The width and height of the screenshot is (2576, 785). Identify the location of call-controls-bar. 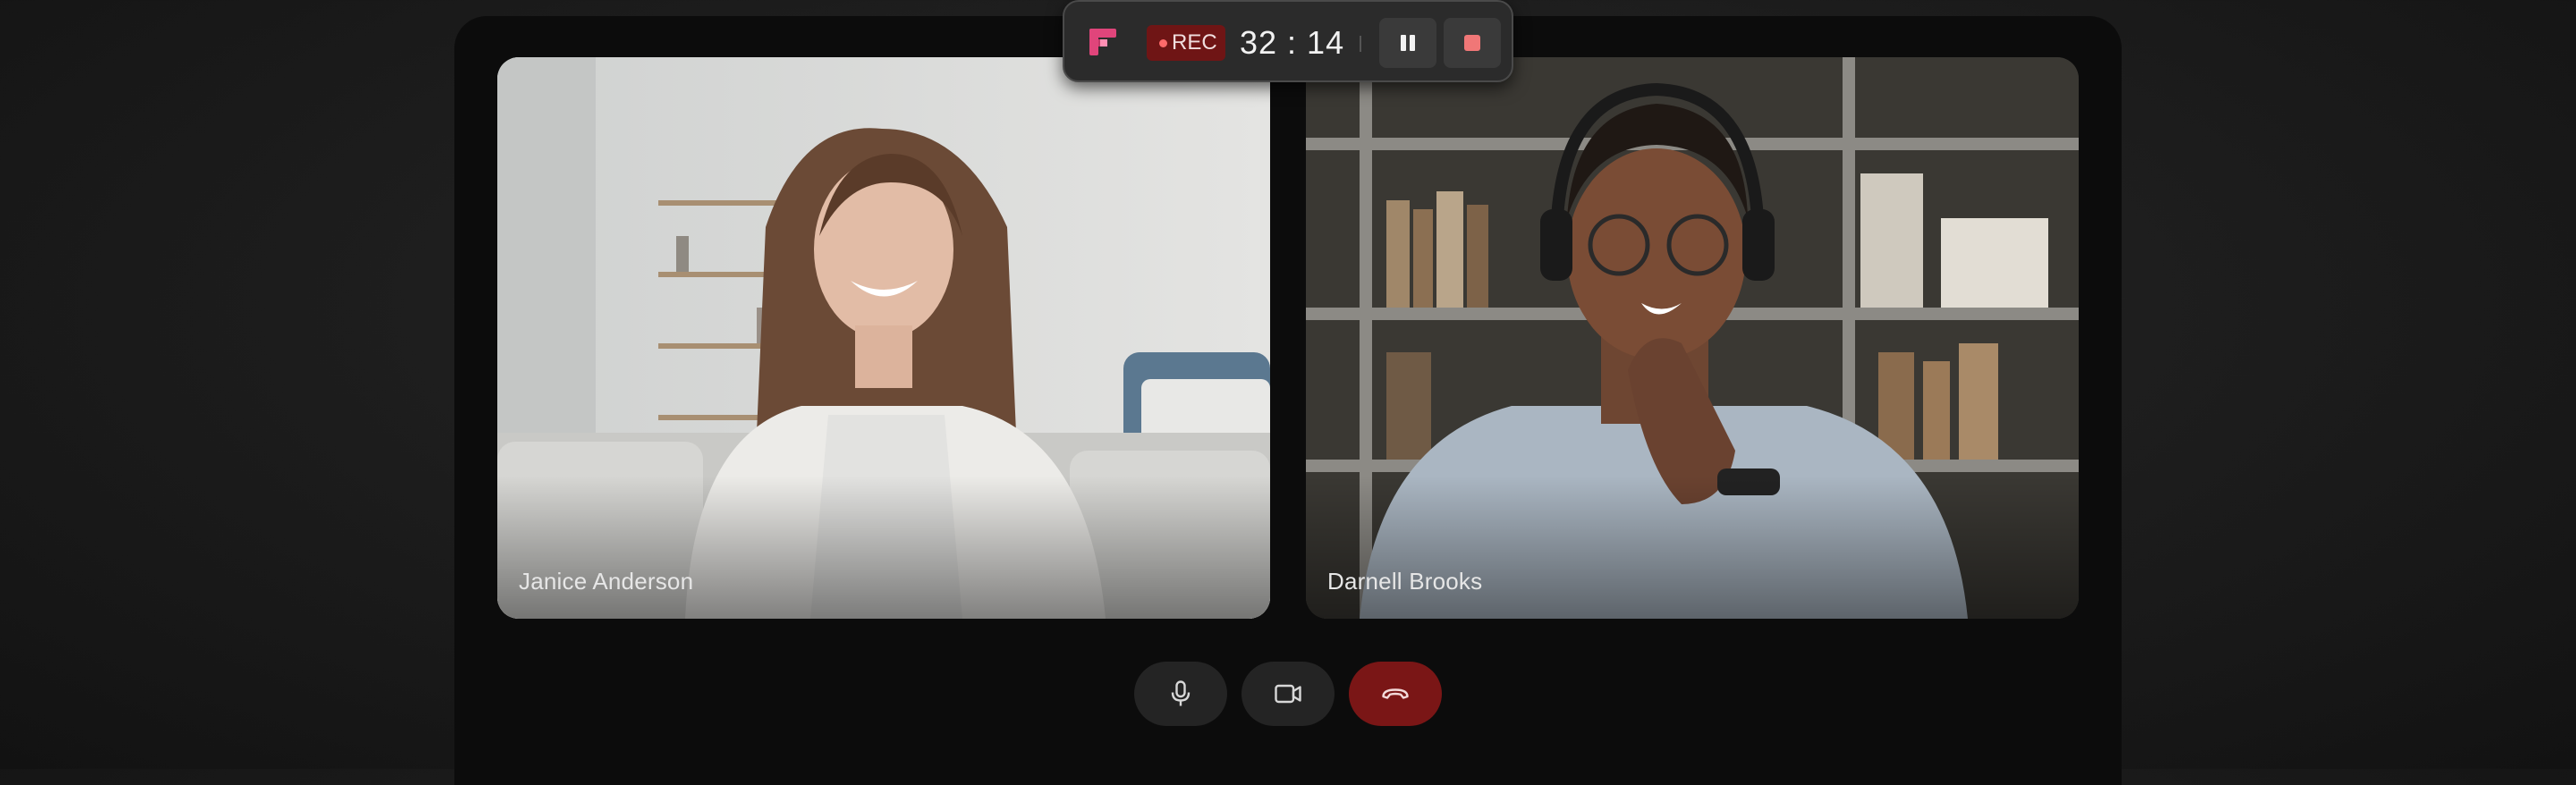
(1288, 694).